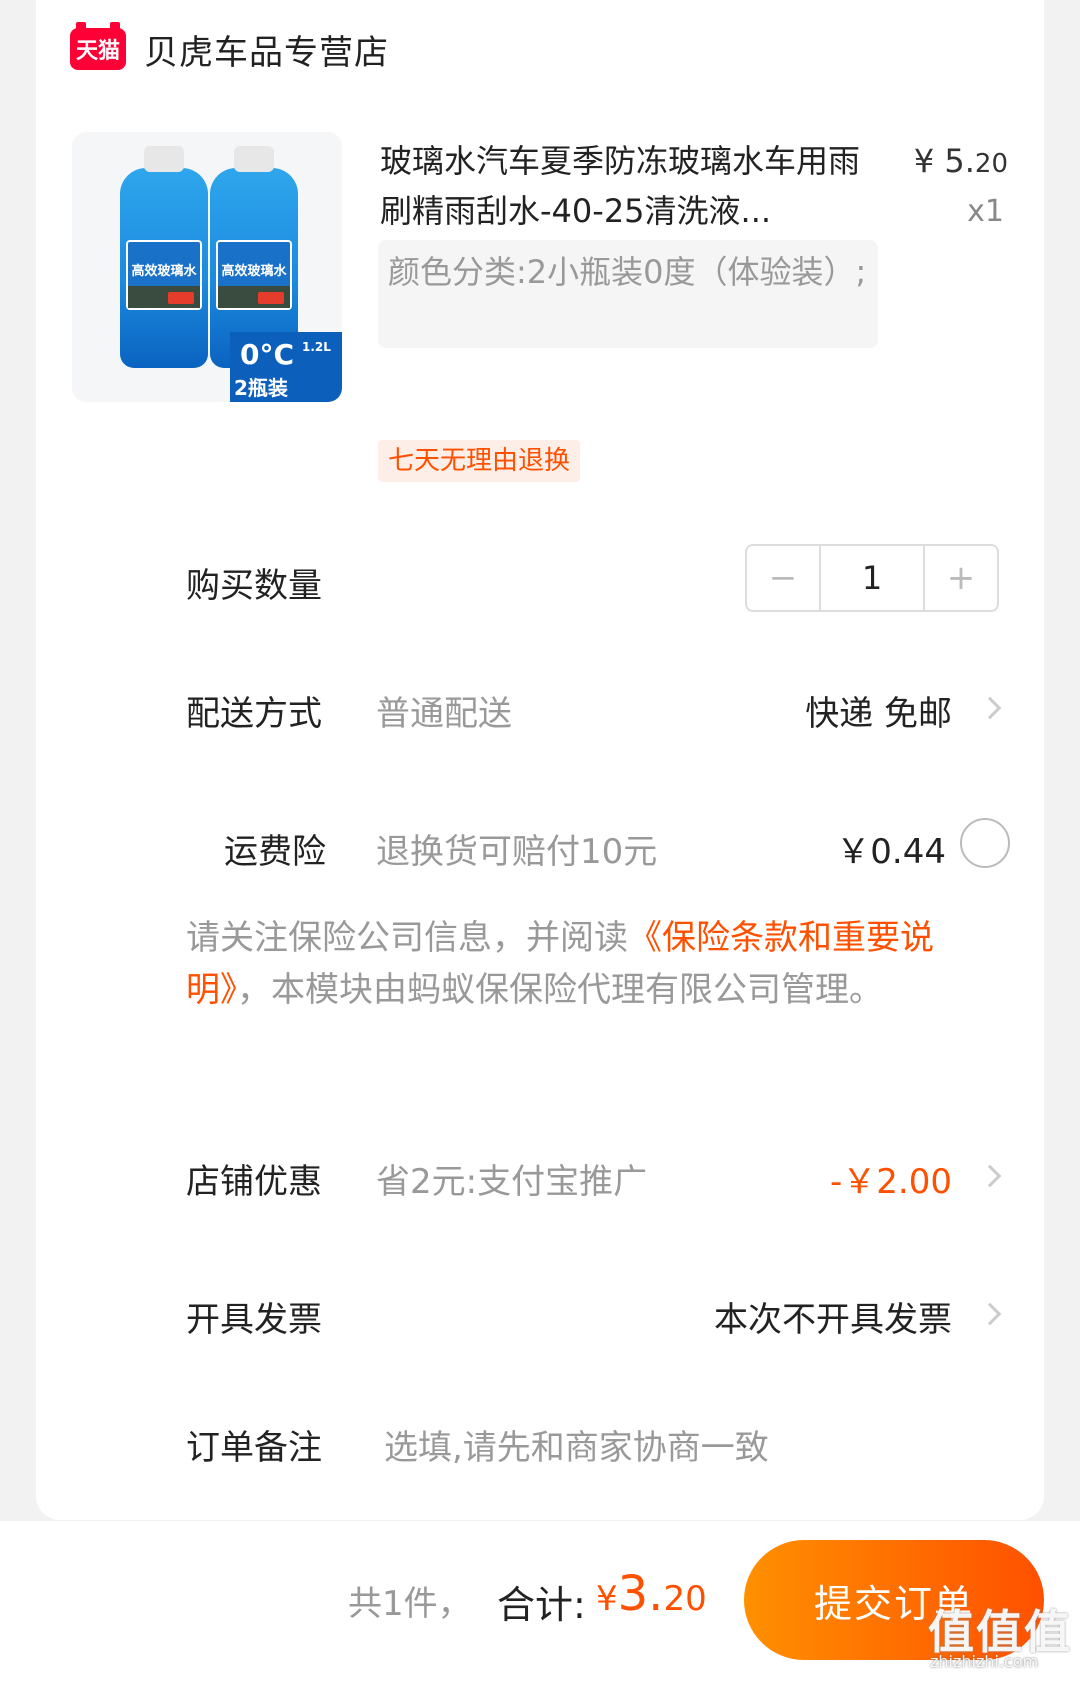 This screenshot has height=1681, width=1080. I want to click on shop-header: 天猫 贝虎车品专营店, so click(229, 48).